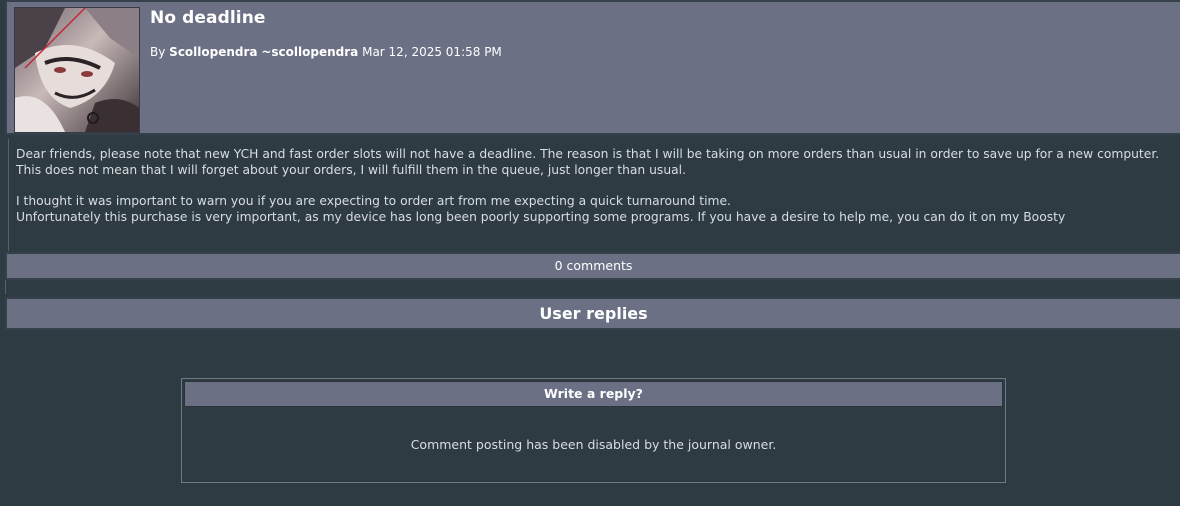  I want to click on journal-title: No deadline, so click(208, 18).